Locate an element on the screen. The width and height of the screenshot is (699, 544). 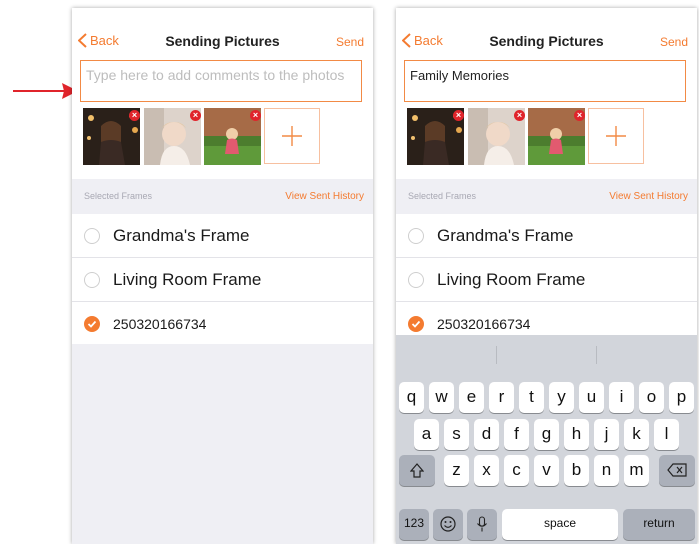
comment-input: Family Memories is located at coordinates (545, 81).